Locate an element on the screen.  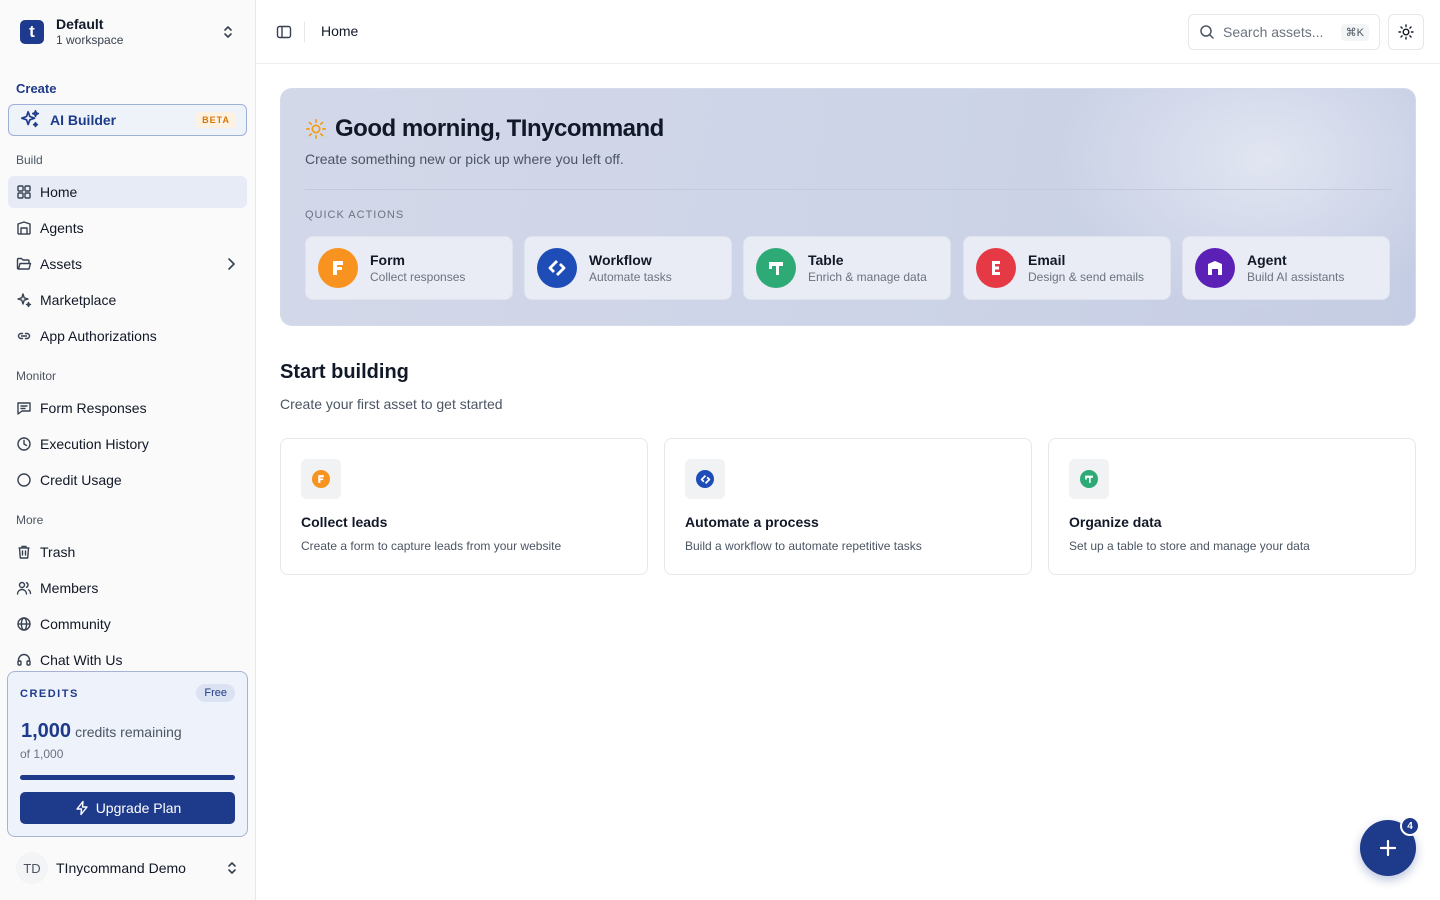
credits-total: of 1,000 is located at coordinates (42, 754).